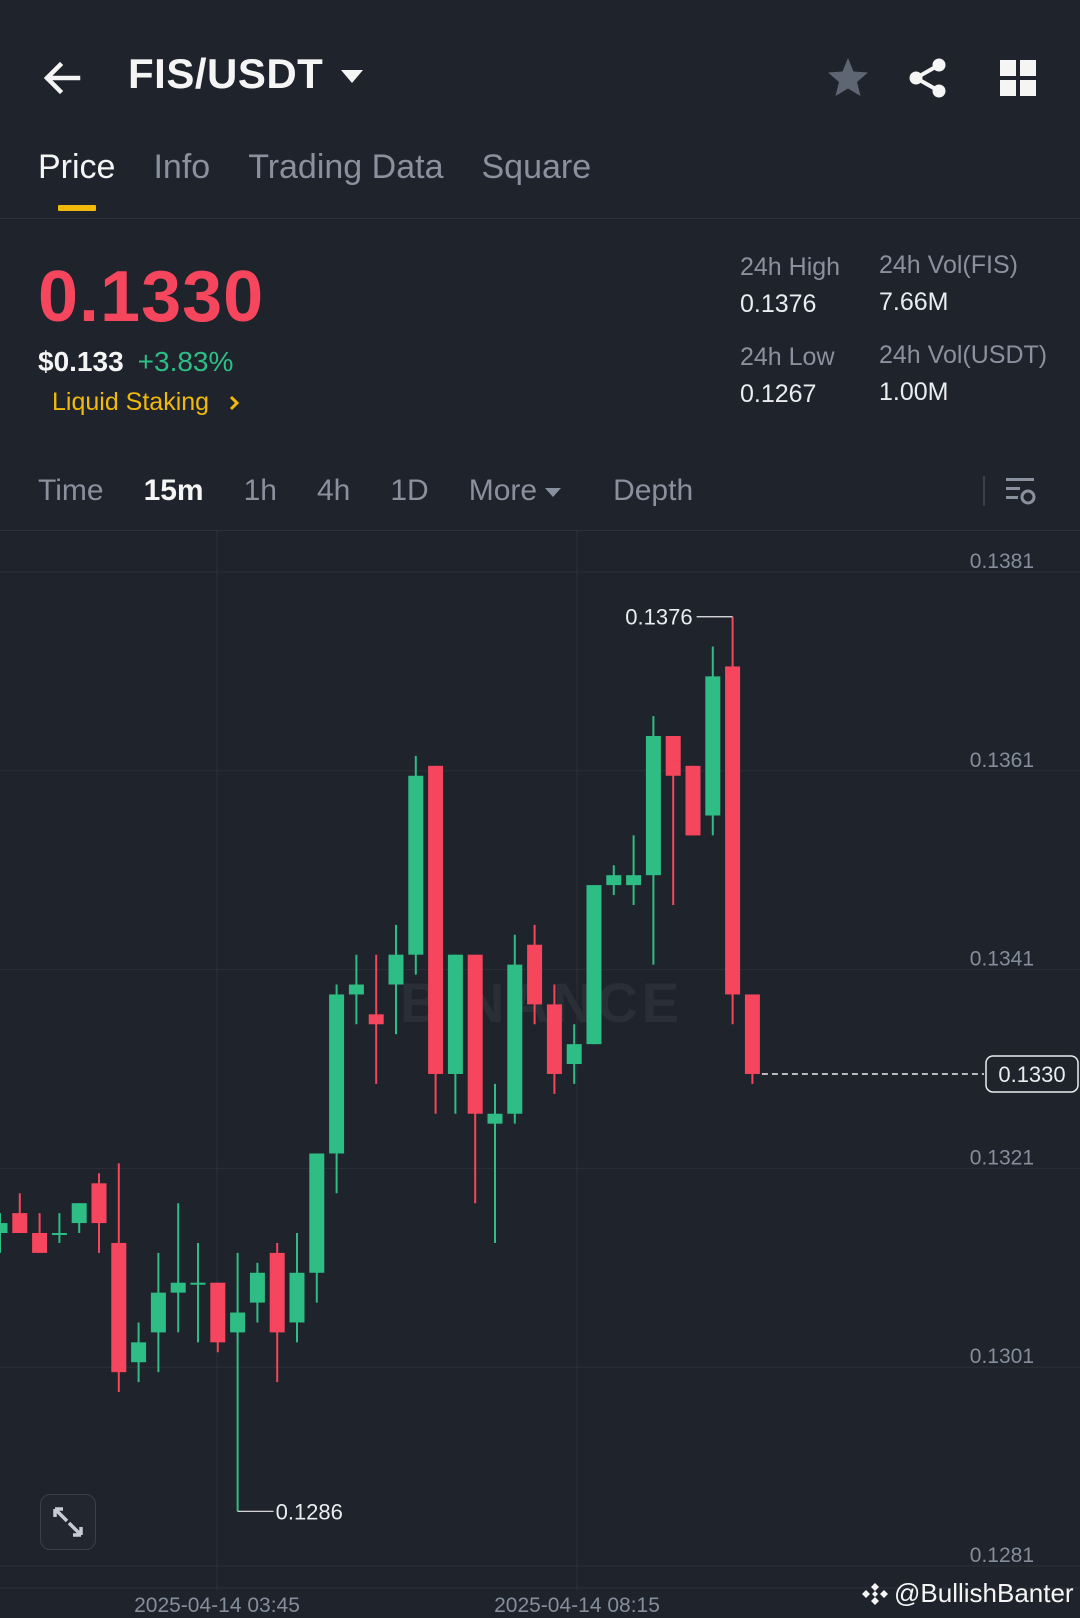  I want to click on pair-selector: FIS/USDT, so click(246, 74).